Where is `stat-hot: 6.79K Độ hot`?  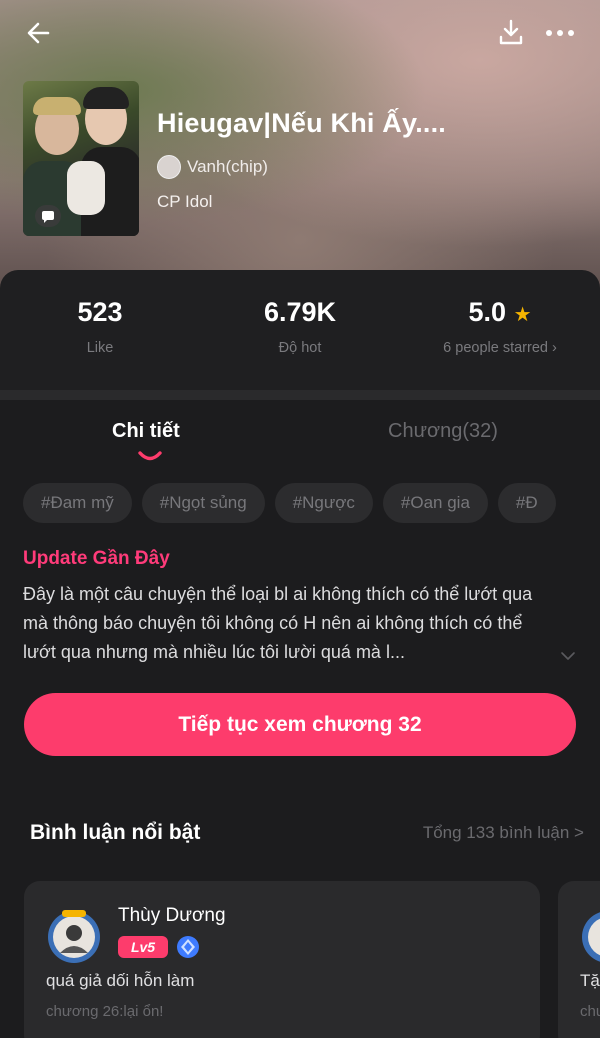 stat-hot: 6.79K Độ hot is located at coordinates (300, 326).